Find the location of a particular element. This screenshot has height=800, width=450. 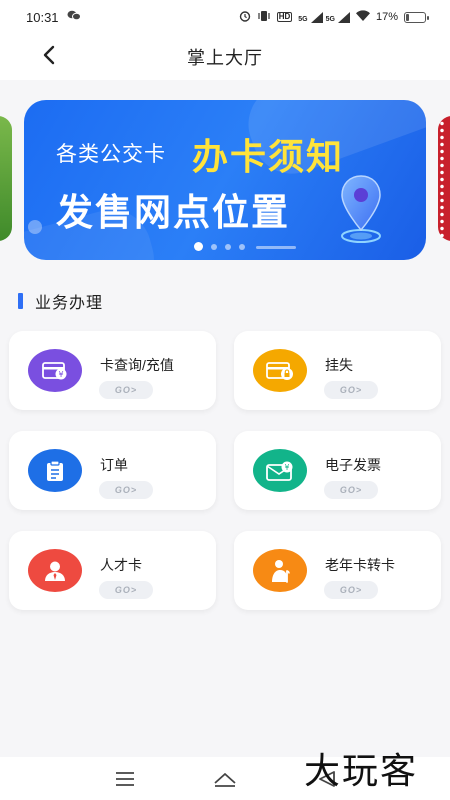

service-label: 电子发票 is located at coordinates (353, 465).